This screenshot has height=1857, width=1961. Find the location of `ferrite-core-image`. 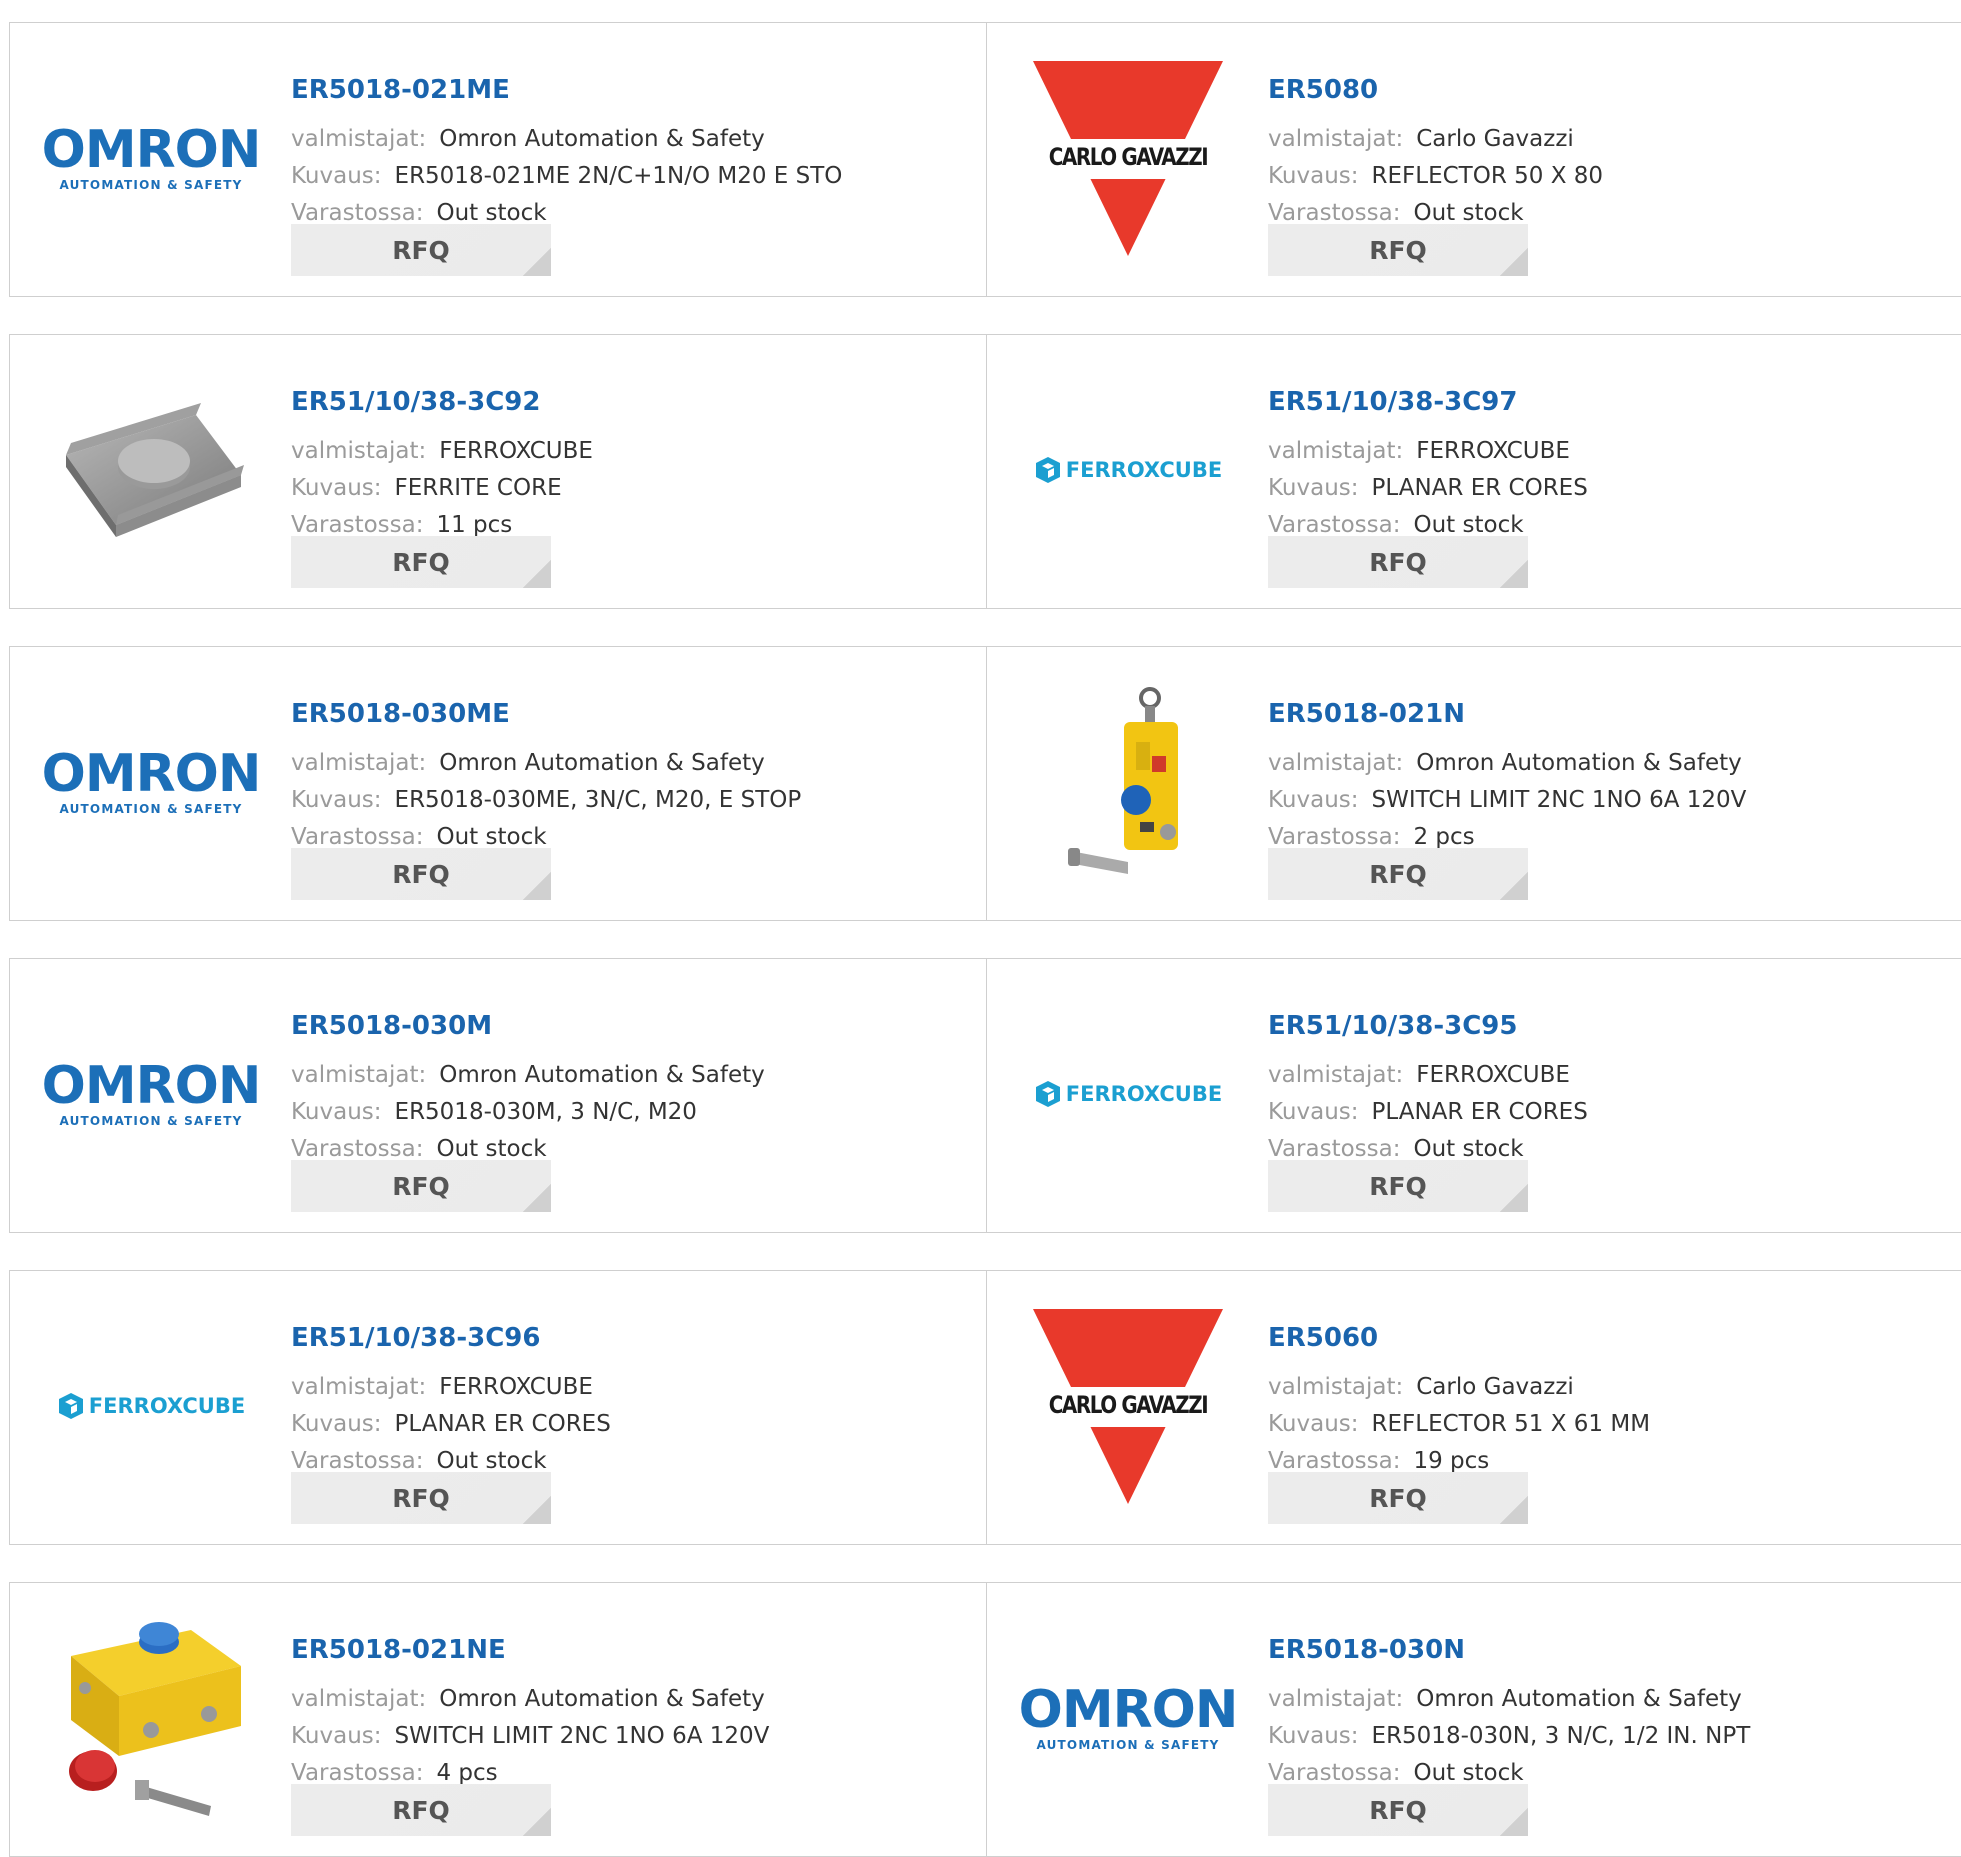

ferrite-core-image is located at coordinates (155, 470).